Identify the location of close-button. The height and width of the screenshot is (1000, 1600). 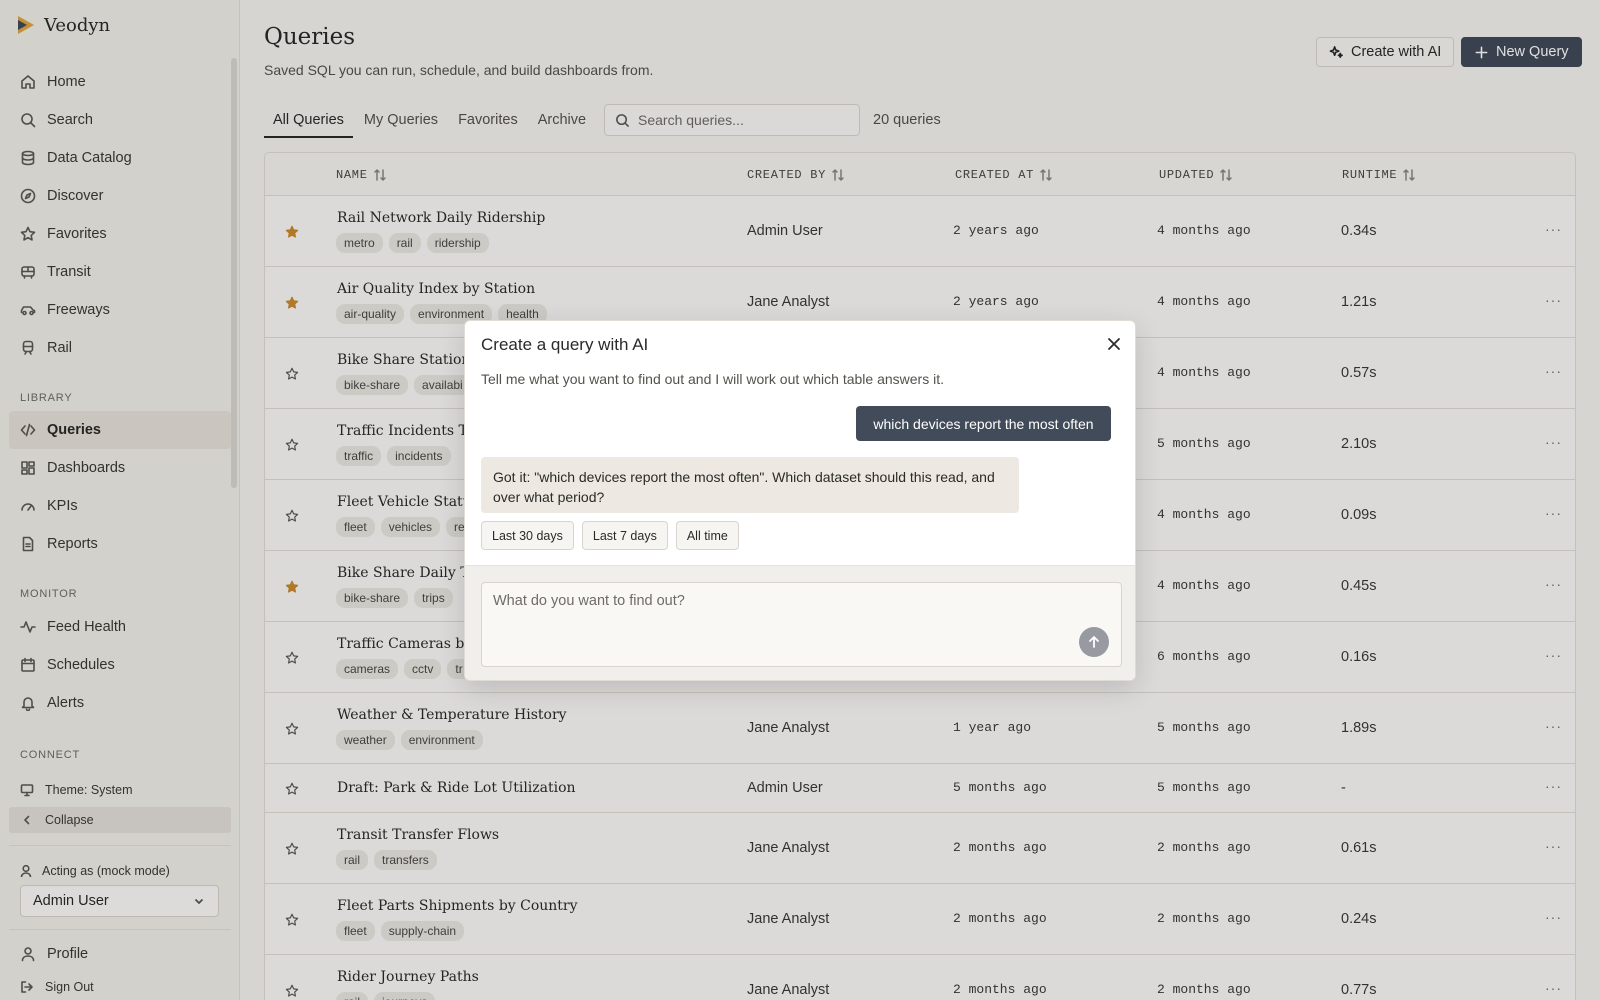
(1114, 344).